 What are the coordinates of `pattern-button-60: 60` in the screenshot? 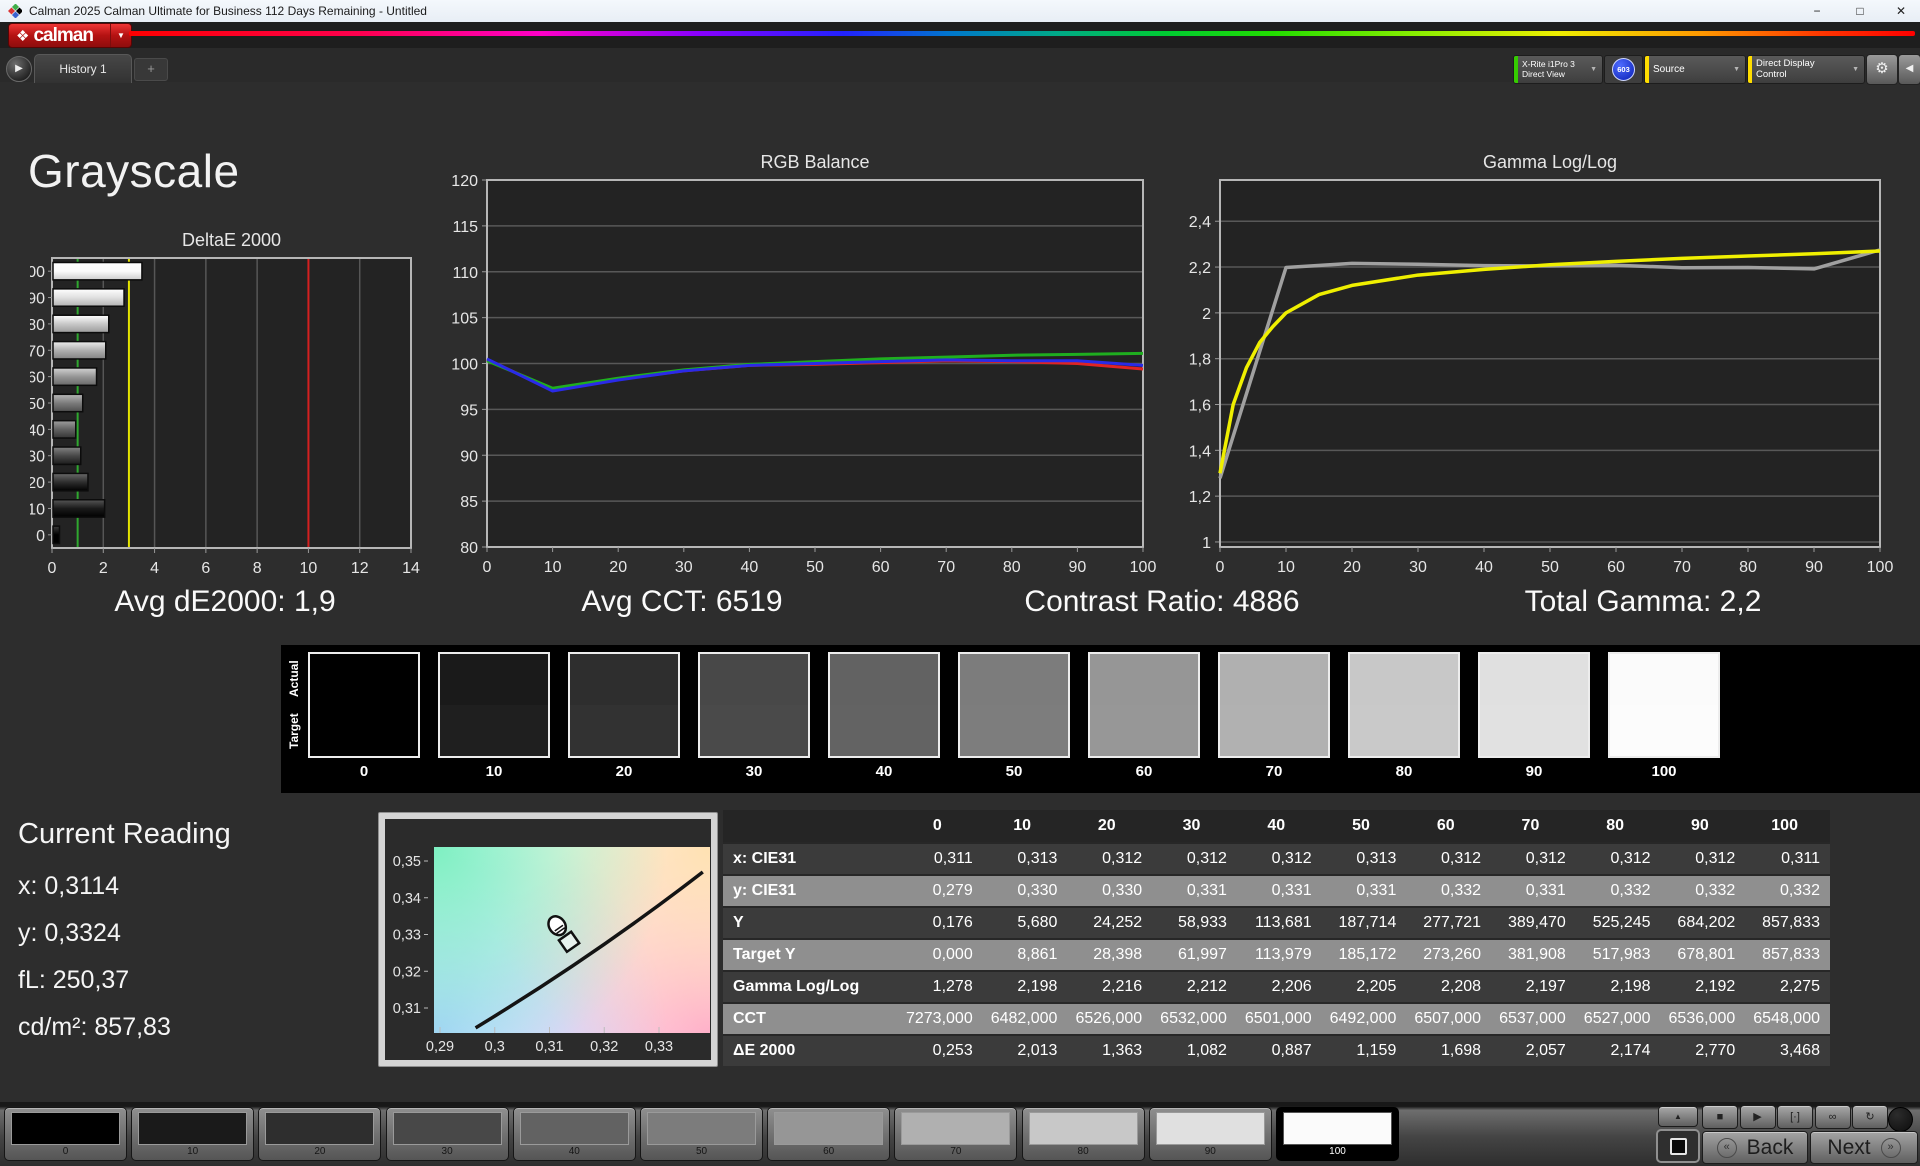 It's located at (829, 1134).